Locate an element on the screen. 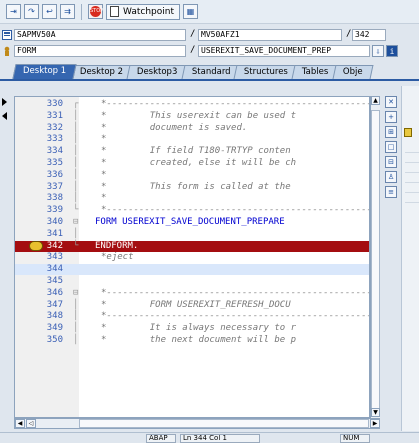 The height and width of the screenshot is (443, 419). code-line: 331 │ * This userexit can be used t is located at coordinates (192, 116).